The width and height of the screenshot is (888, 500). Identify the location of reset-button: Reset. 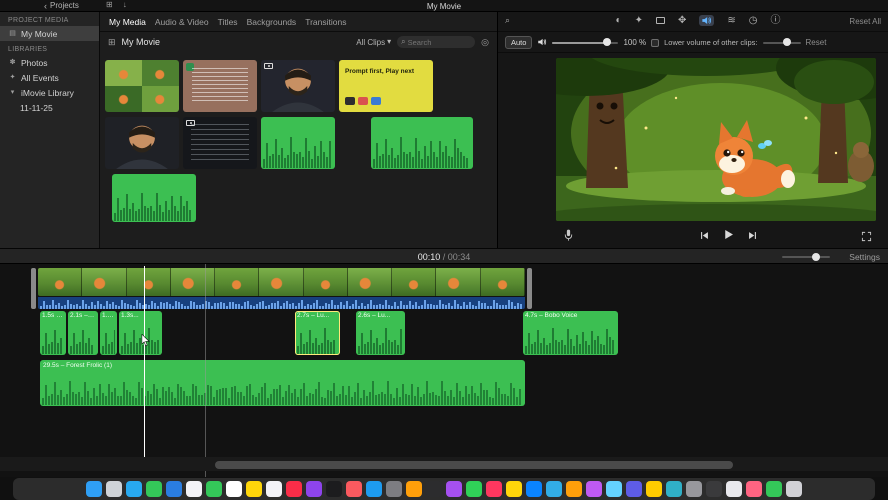
(816, 42).